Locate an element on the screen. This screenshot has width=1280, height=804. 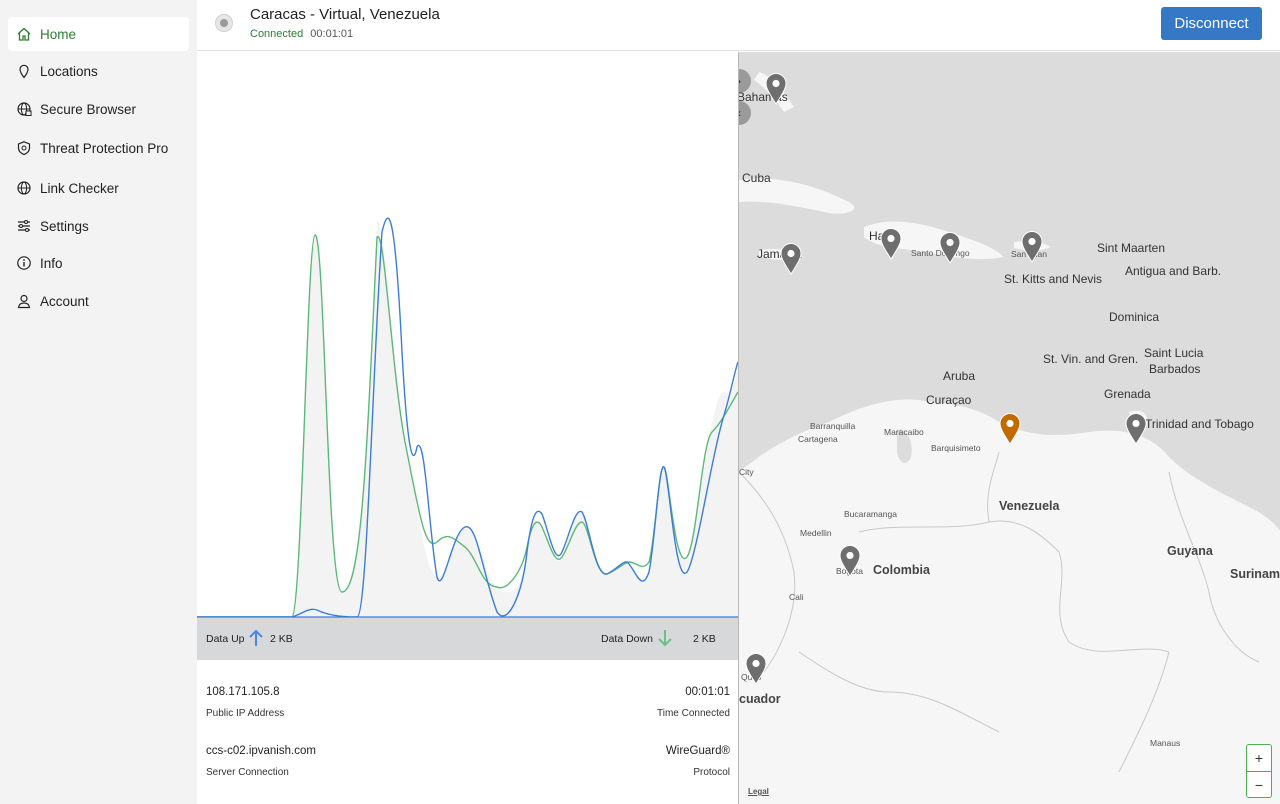
map-label-barranquilla: Barranquilla is located at coordinates (833, 426).